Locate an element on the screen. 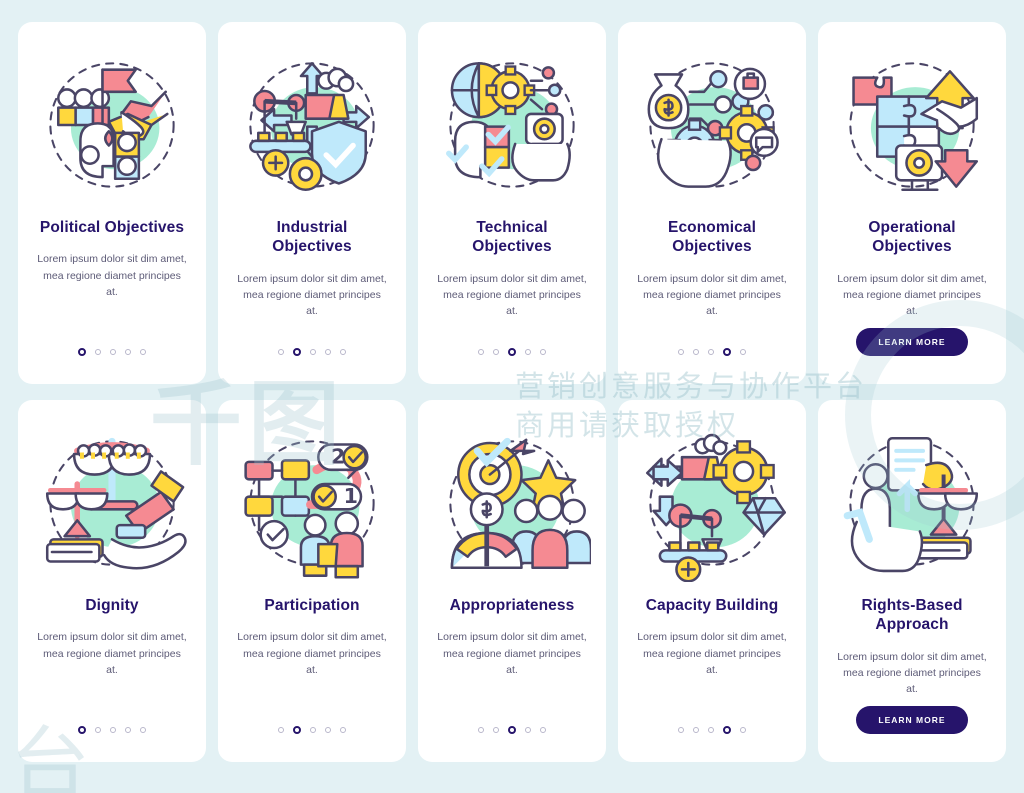 The width and height of the screenshot is (1024, 793). svg-text: 1 is located at coordinates (351, 496).